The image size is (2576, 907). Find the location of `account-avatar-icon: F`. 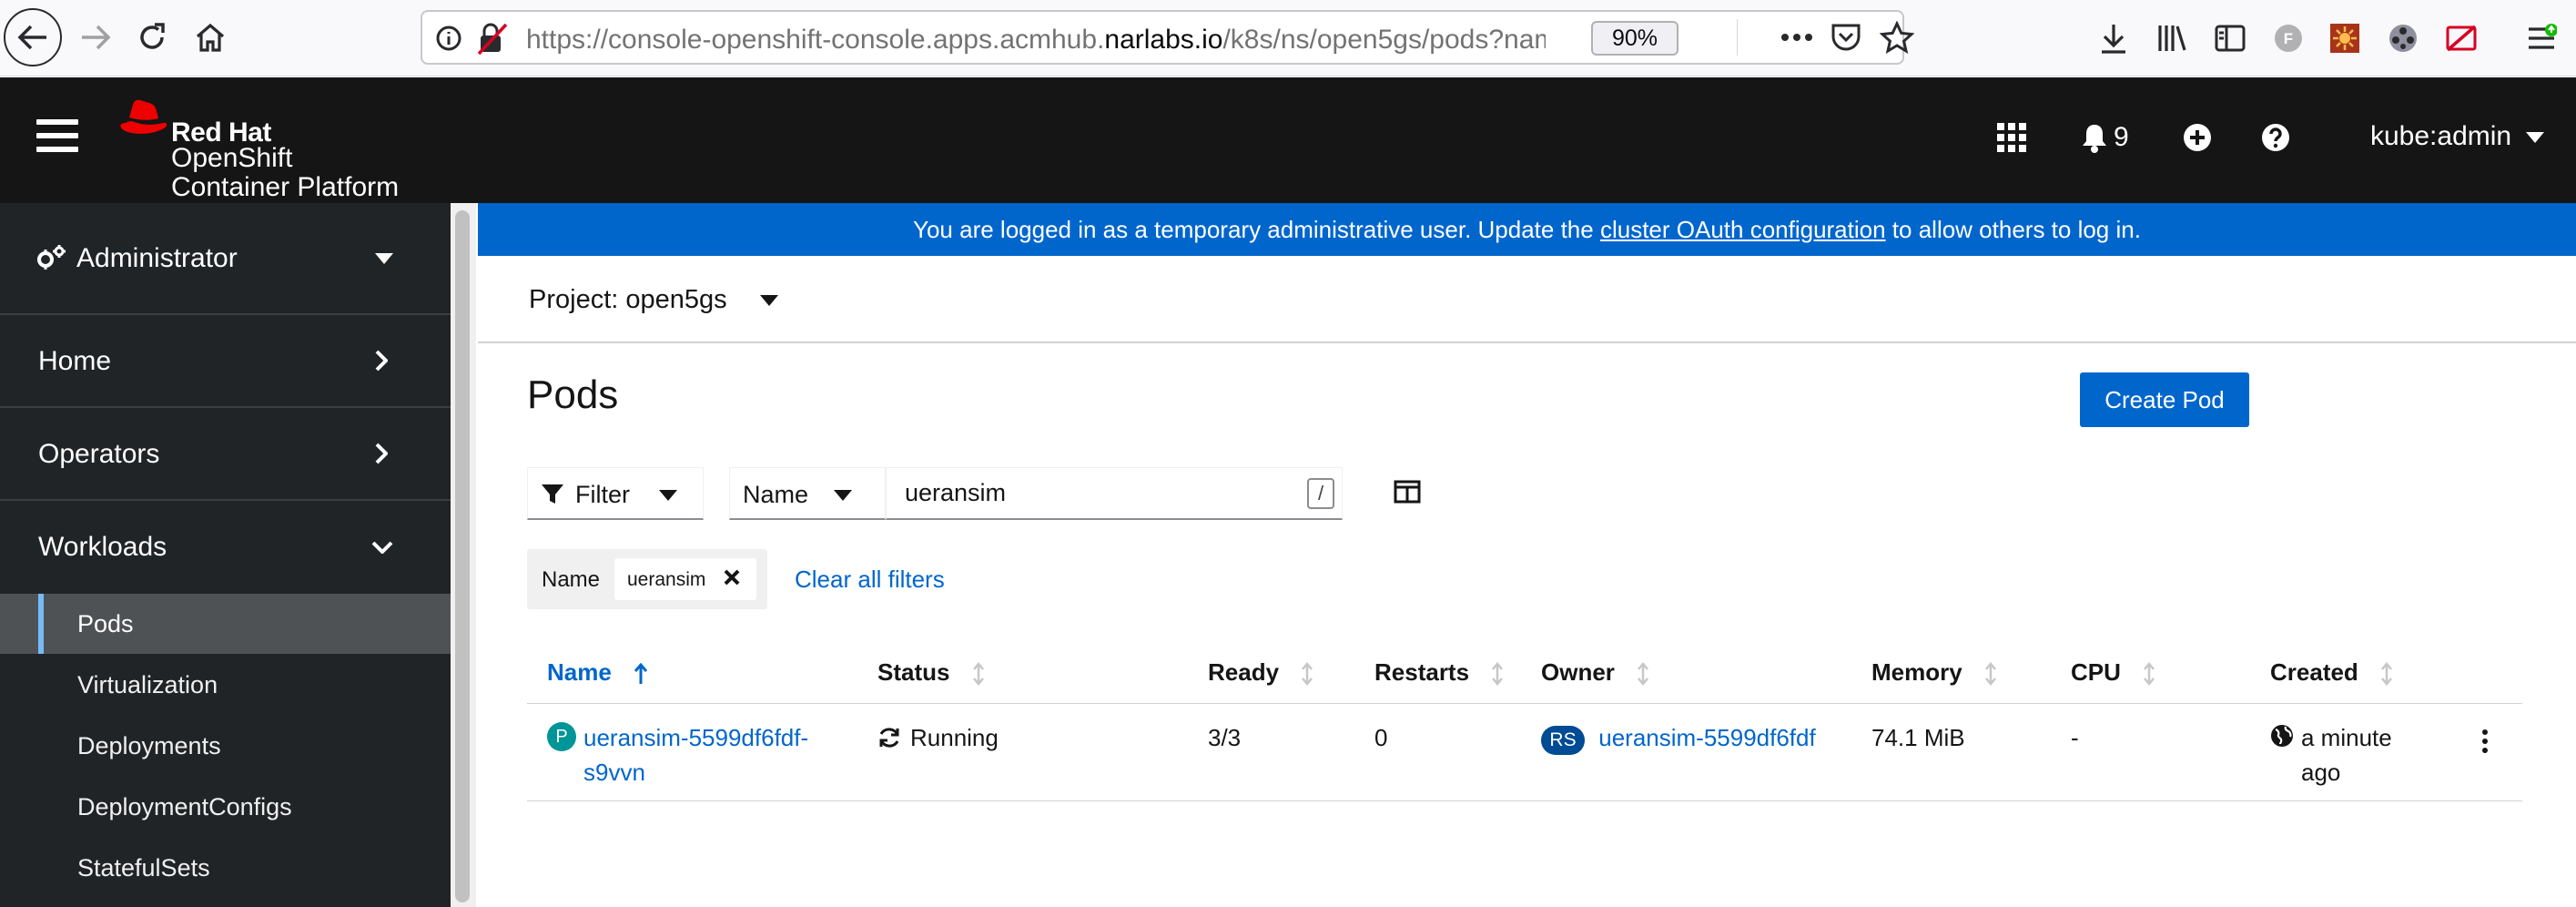

account-avatar-icon: F is located at coordinates (2288, 38).